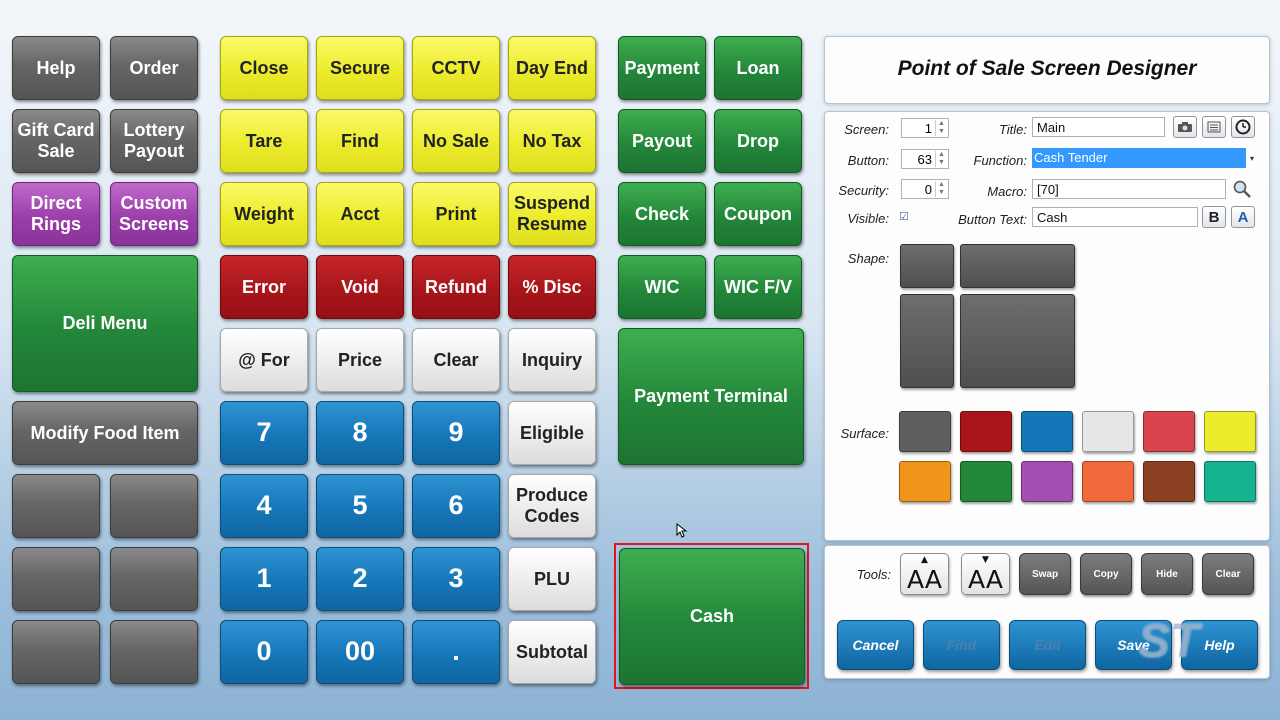  Describe the element at coordinates (456, 579) in the screenshot. I see `key-3-button: 3` at that location.